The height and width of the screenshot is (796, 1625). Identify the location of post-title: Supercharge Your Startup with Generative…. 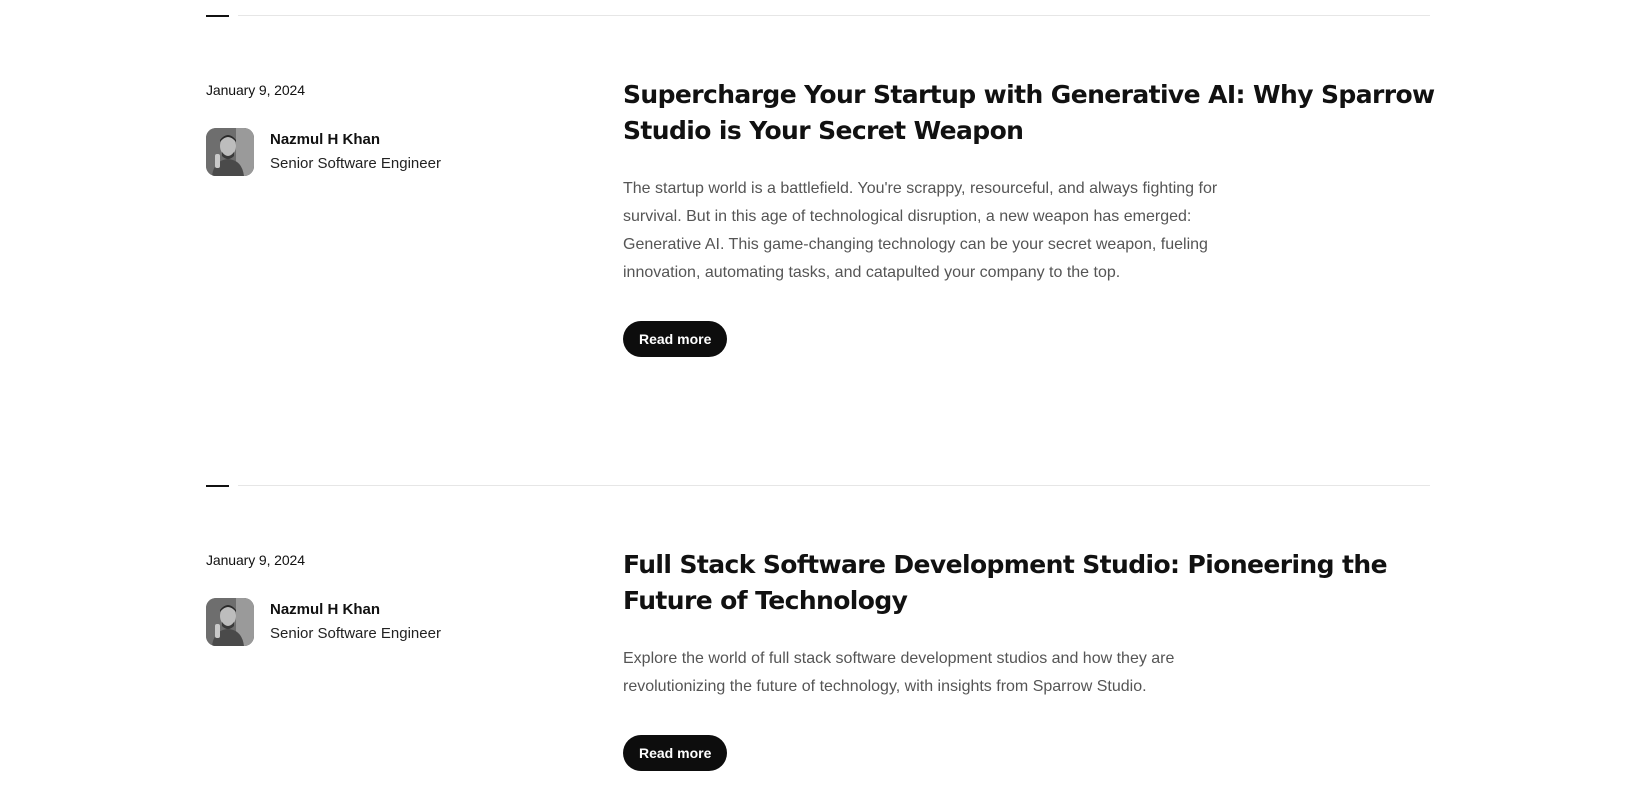
(1029, 113).